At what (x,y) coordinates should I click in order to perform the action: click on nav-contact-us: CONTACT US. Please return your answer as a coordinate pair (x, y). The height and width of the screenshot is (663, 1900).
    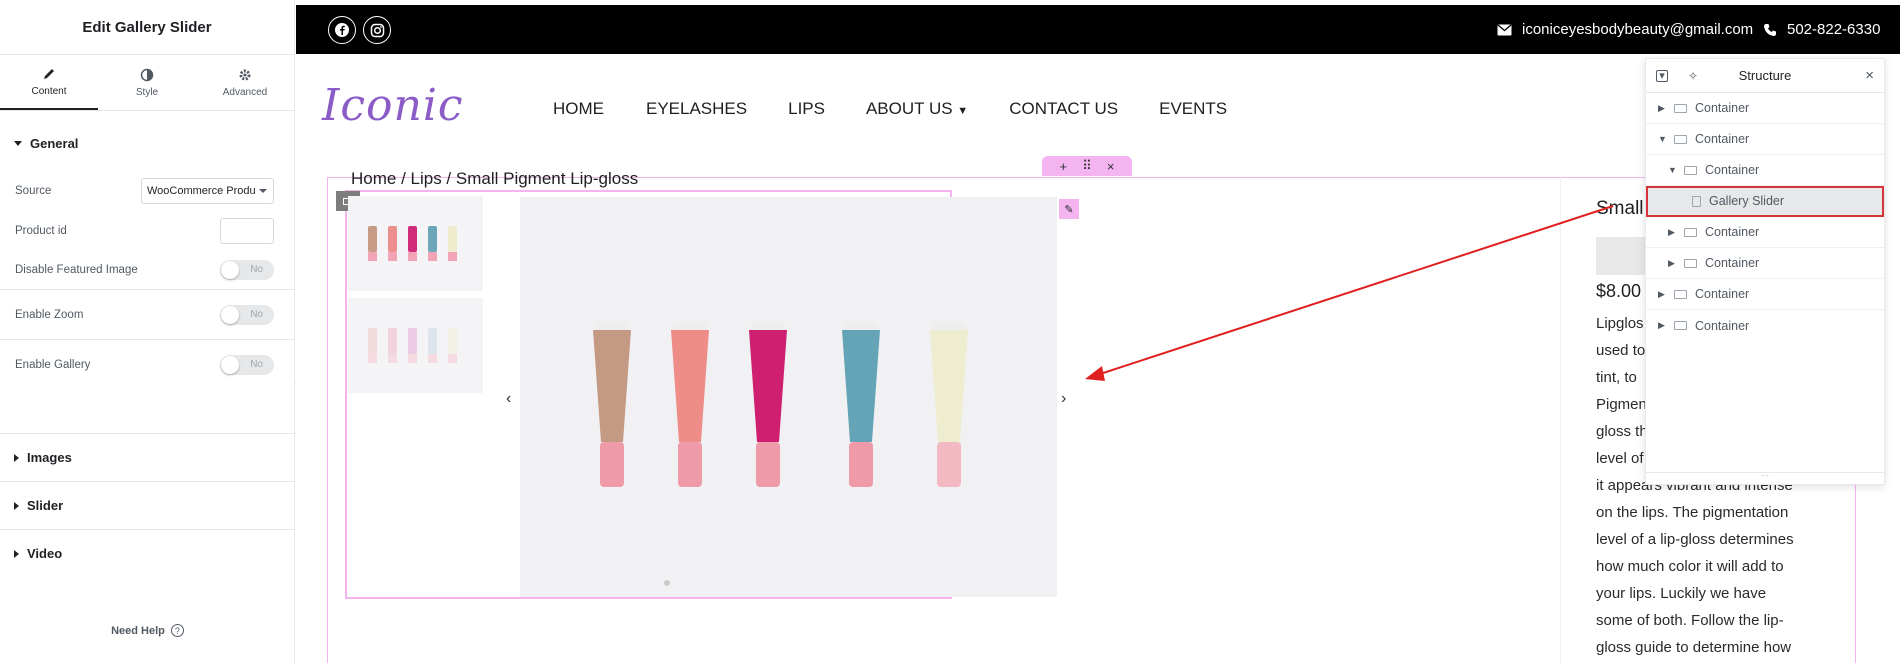
    Looking at the image, I should click on (1063, 109).